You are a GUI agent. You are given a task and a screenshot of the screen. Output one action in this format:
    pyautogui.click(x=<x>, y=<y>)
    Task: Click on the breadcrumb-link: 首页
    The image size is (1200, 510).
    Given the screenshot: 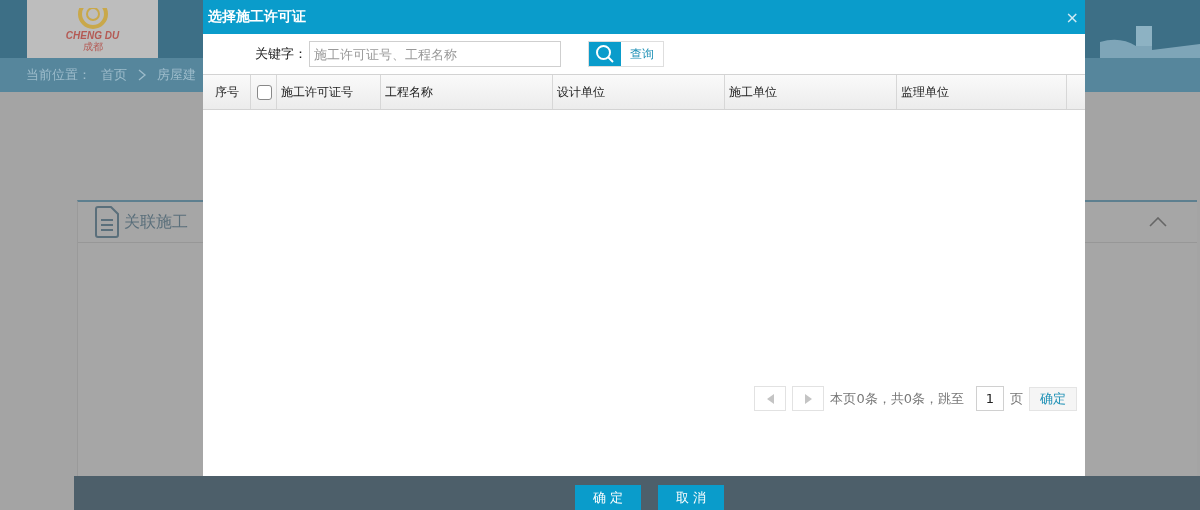 What is the action you would take?
    pyautogui.click(x=114, y=75)
    